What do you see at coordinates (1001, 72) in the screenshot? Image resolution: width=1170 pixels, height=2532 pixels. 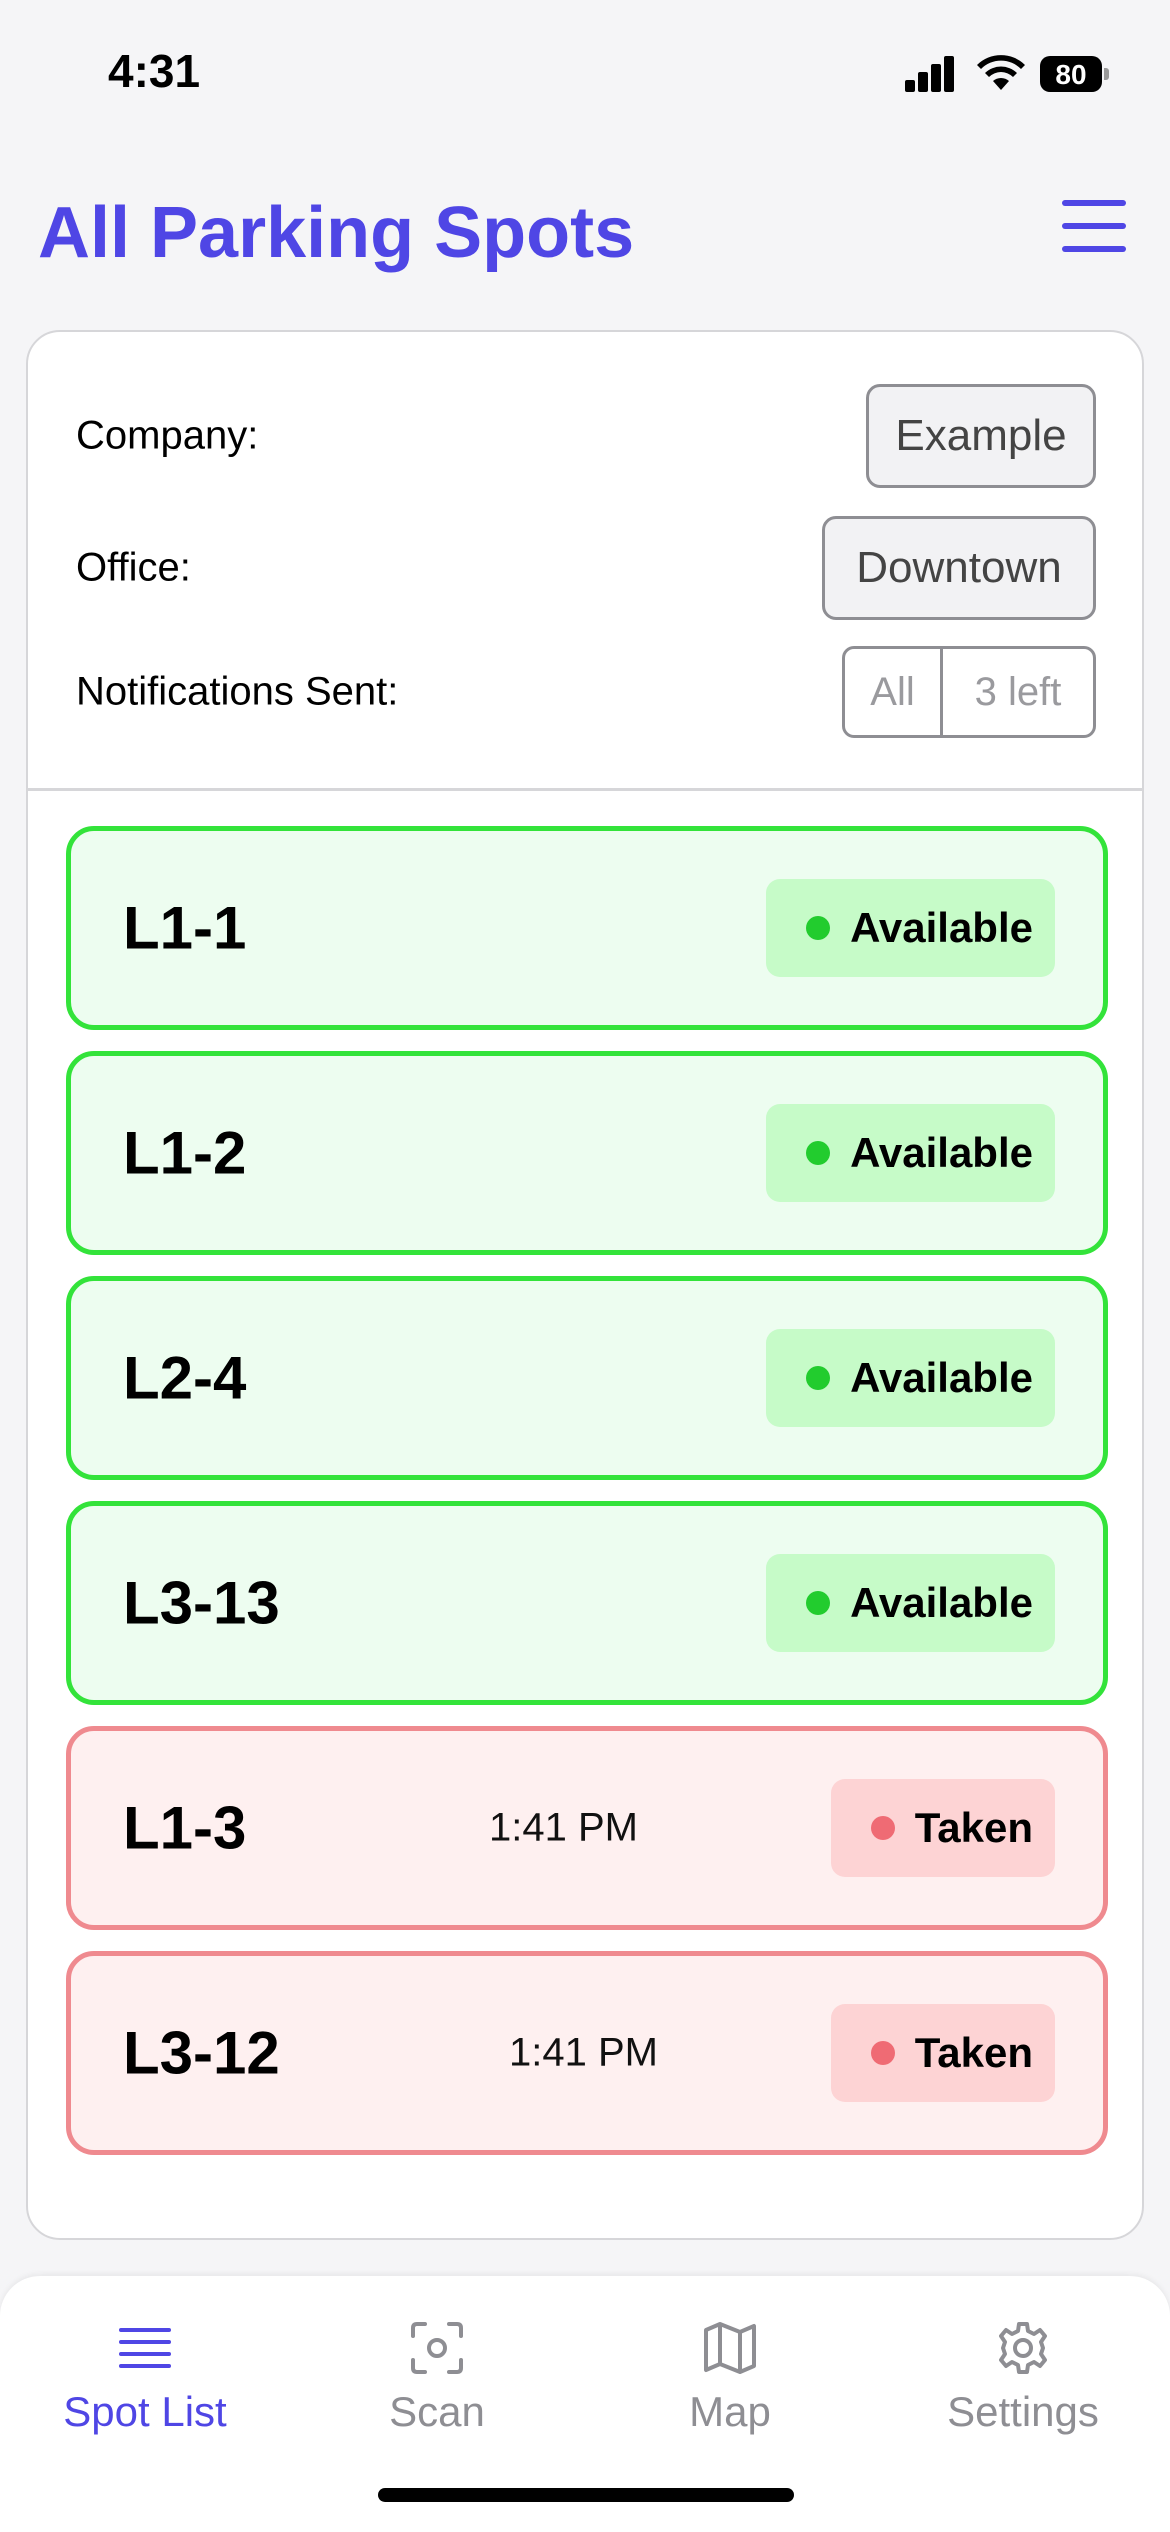 I see `wifi-icon` at bounding box center [1001, 72].